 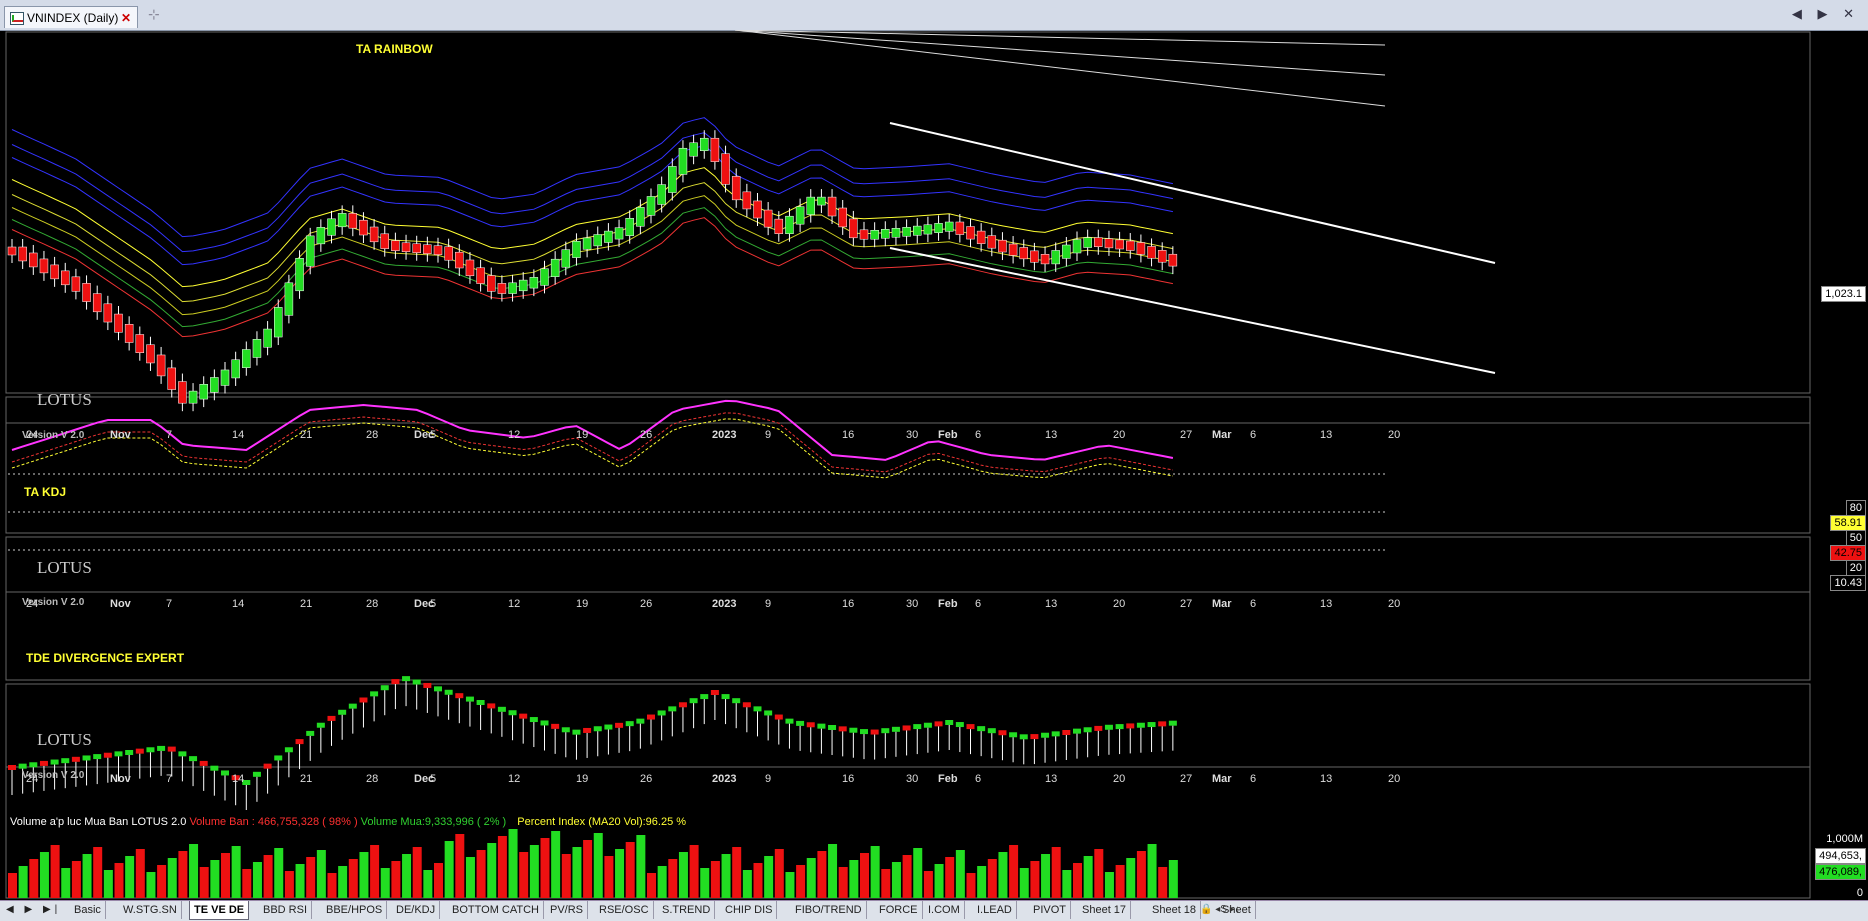 I want to click on date-tick: 14, so click(x=238, y=779).